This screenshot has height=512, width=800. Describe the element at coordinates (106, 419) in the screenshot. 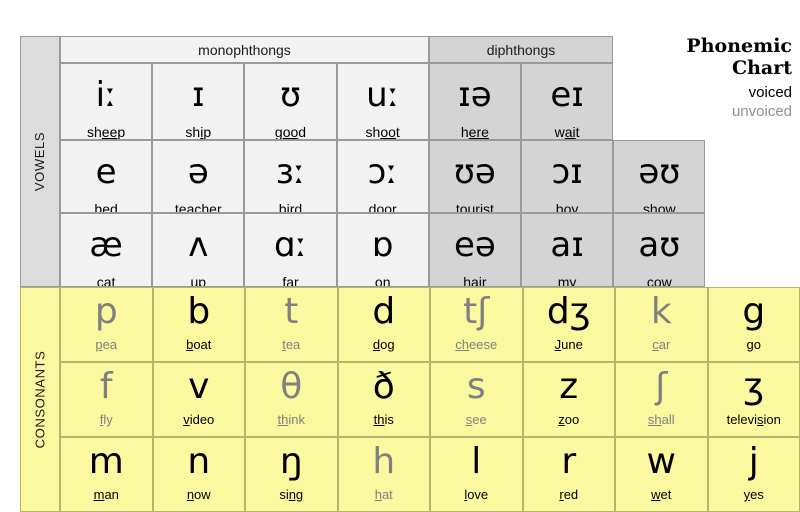

I see `example-word: fly` at that location.